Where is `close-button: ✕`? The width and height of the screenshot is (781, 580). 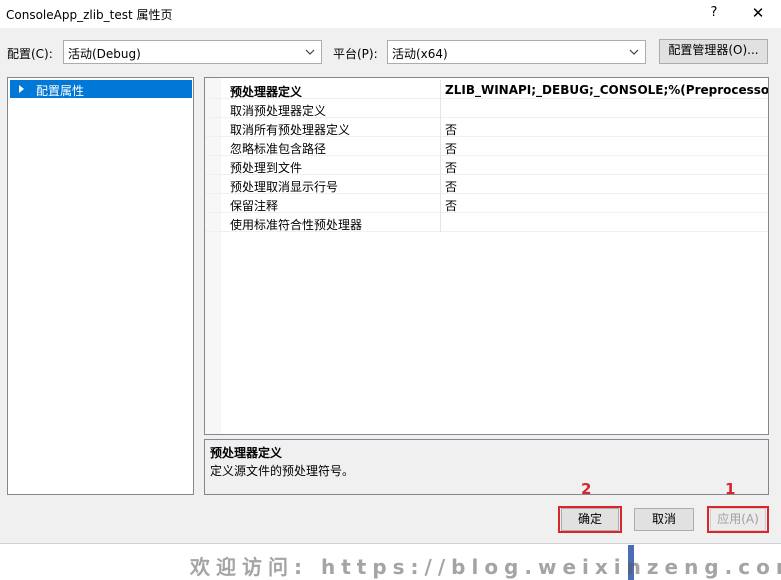 close-button: ✕ is located at coordinates (758, 14).